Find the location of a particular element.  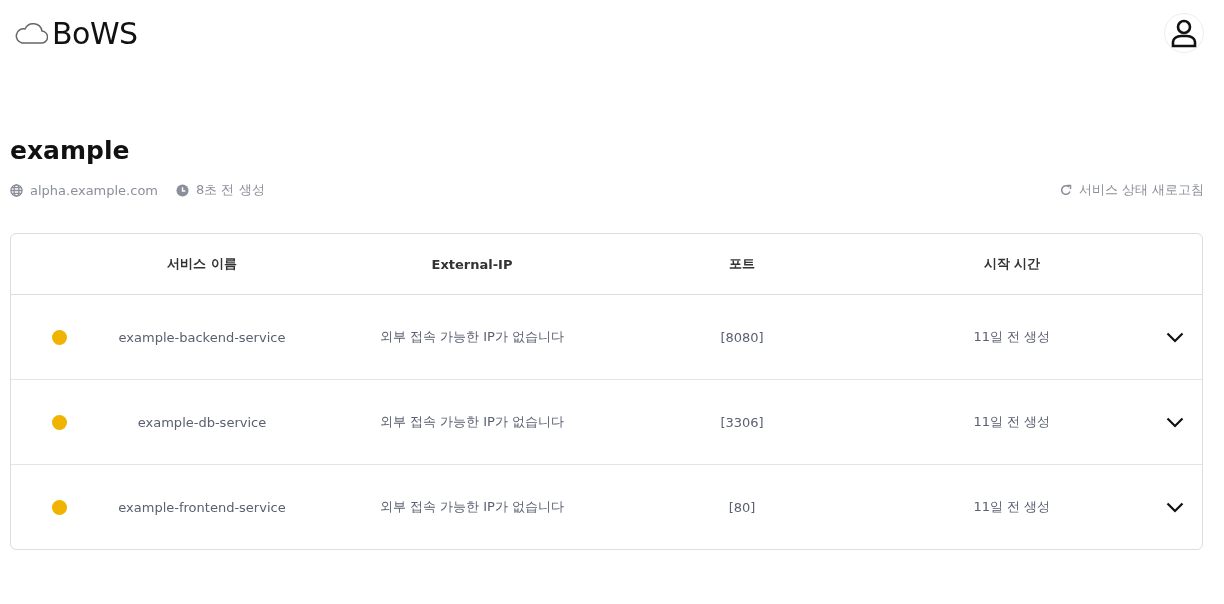

port: [80] is located at coordinates (742, 507).